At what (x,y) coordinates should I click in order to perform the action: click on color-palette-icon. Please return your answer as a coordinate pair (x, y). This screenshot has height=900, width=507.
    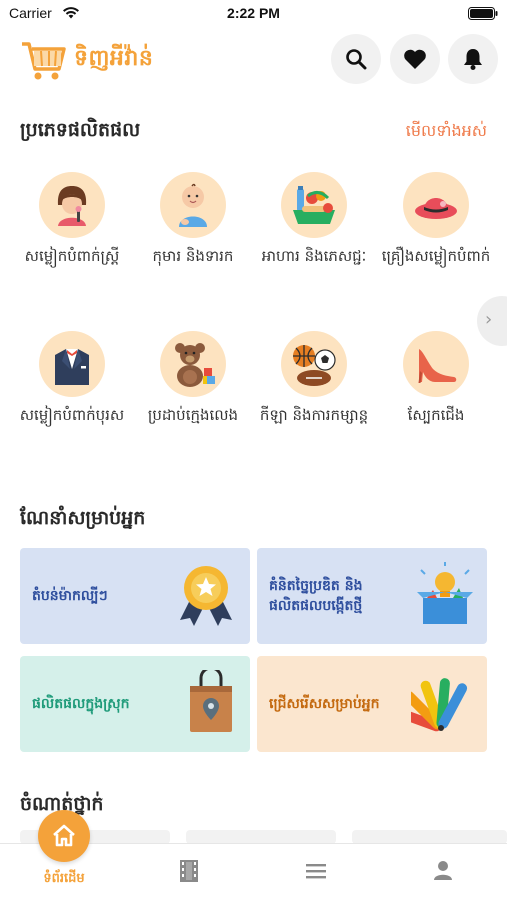
    Looking at the image, I should click on (439, 705).